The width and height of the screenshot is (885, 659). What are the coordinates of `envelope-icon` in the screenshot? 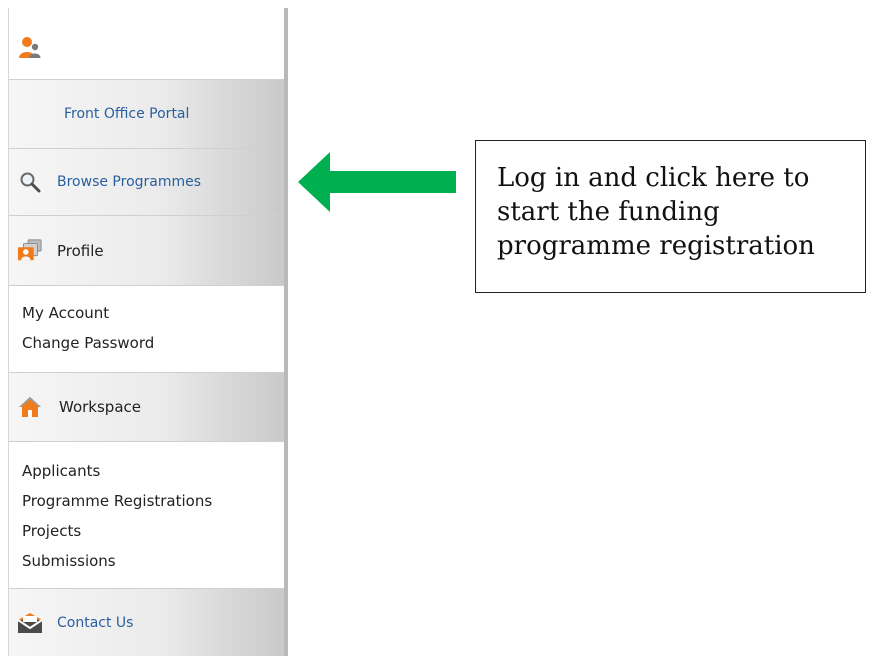 It's located at (30, 623).